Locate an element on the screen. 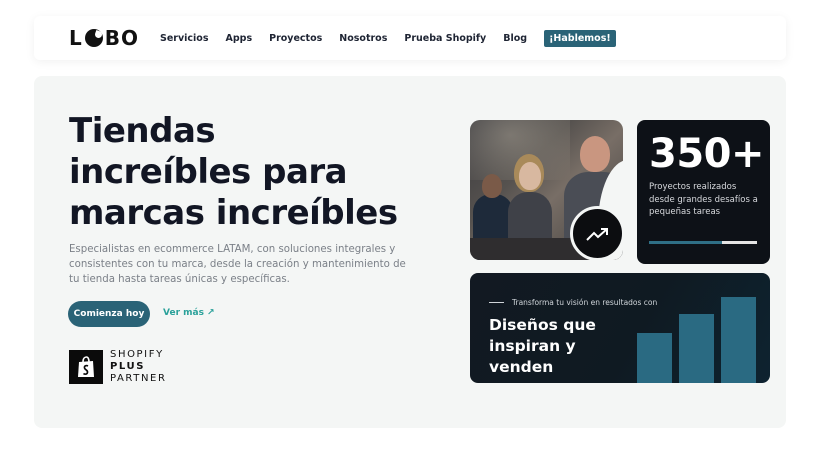 The image size is (820, 461). projects-count: 350+ is located at coordinates (707, 154).